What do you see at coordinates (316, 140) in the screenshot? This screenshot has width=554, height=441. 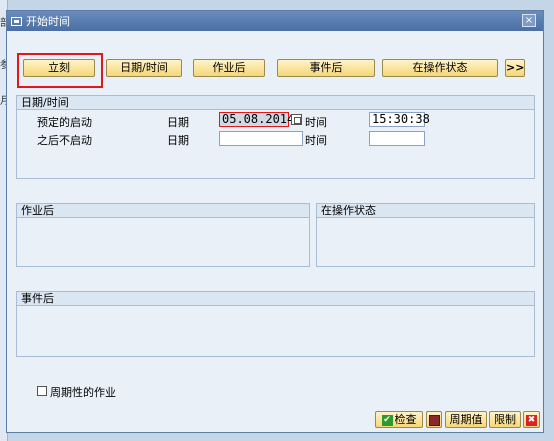 I see `no-start-time-label: 时间` at bounding box center [316, 140].